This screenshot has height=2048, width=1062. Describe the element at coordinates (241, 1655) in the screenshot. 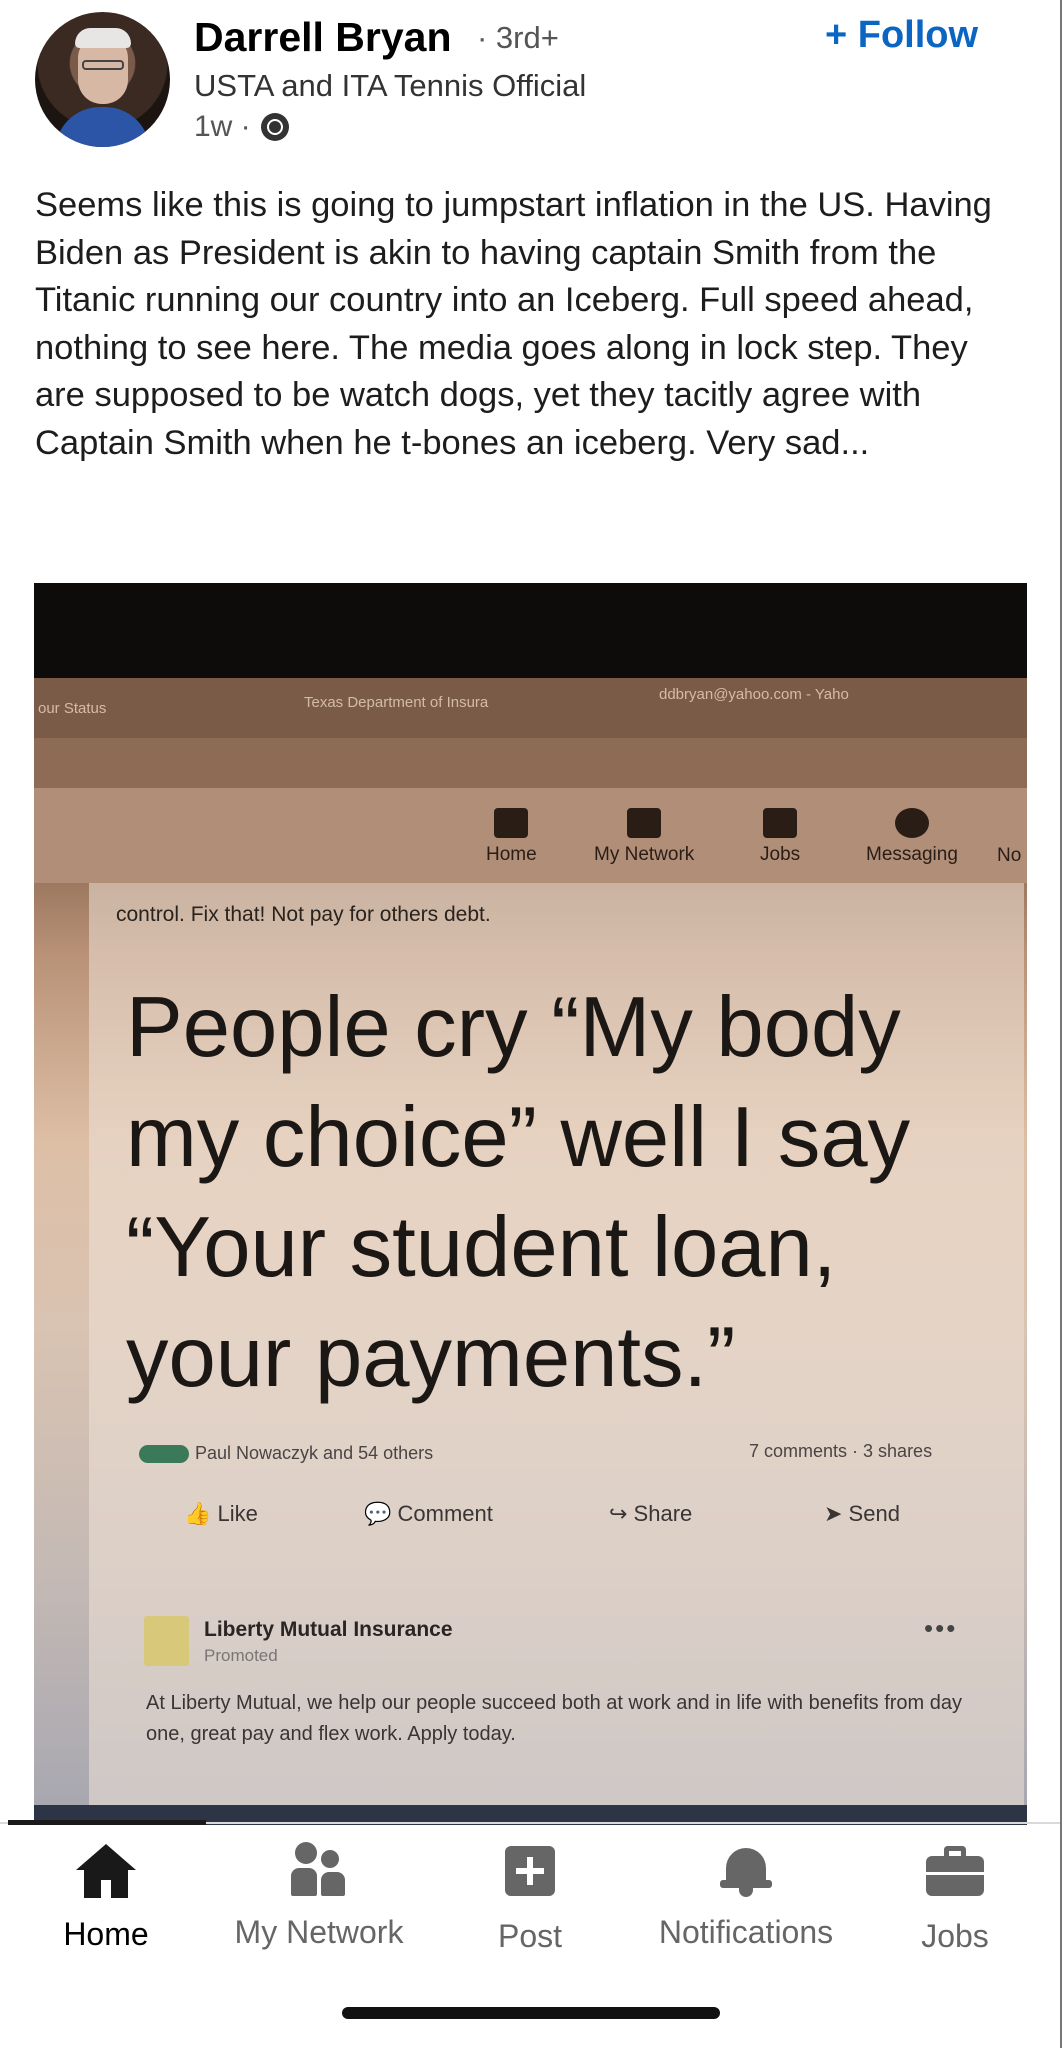

I see `promo-tag: Promoted` at that location.